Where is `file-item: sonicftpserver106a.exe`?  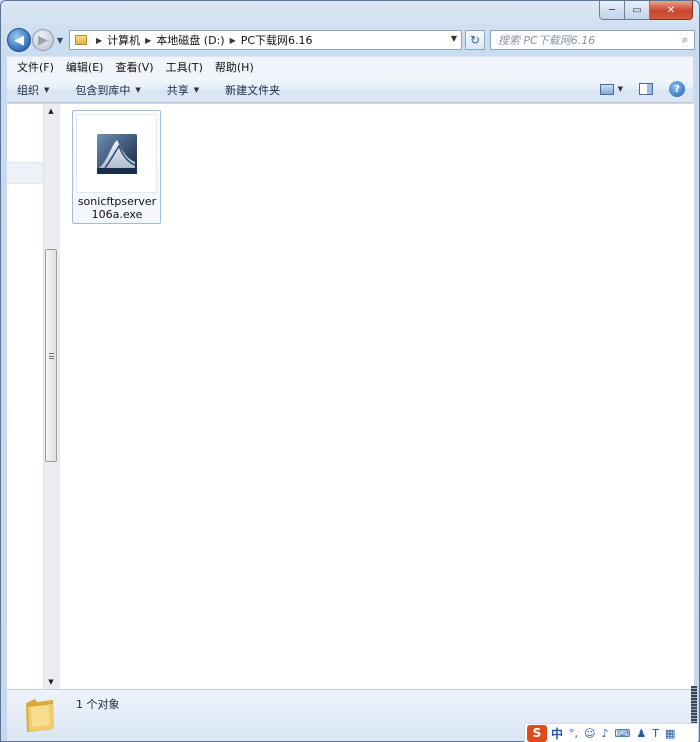 file-item: sonicftpserver106a.exe is located at coordinates (116, 167).